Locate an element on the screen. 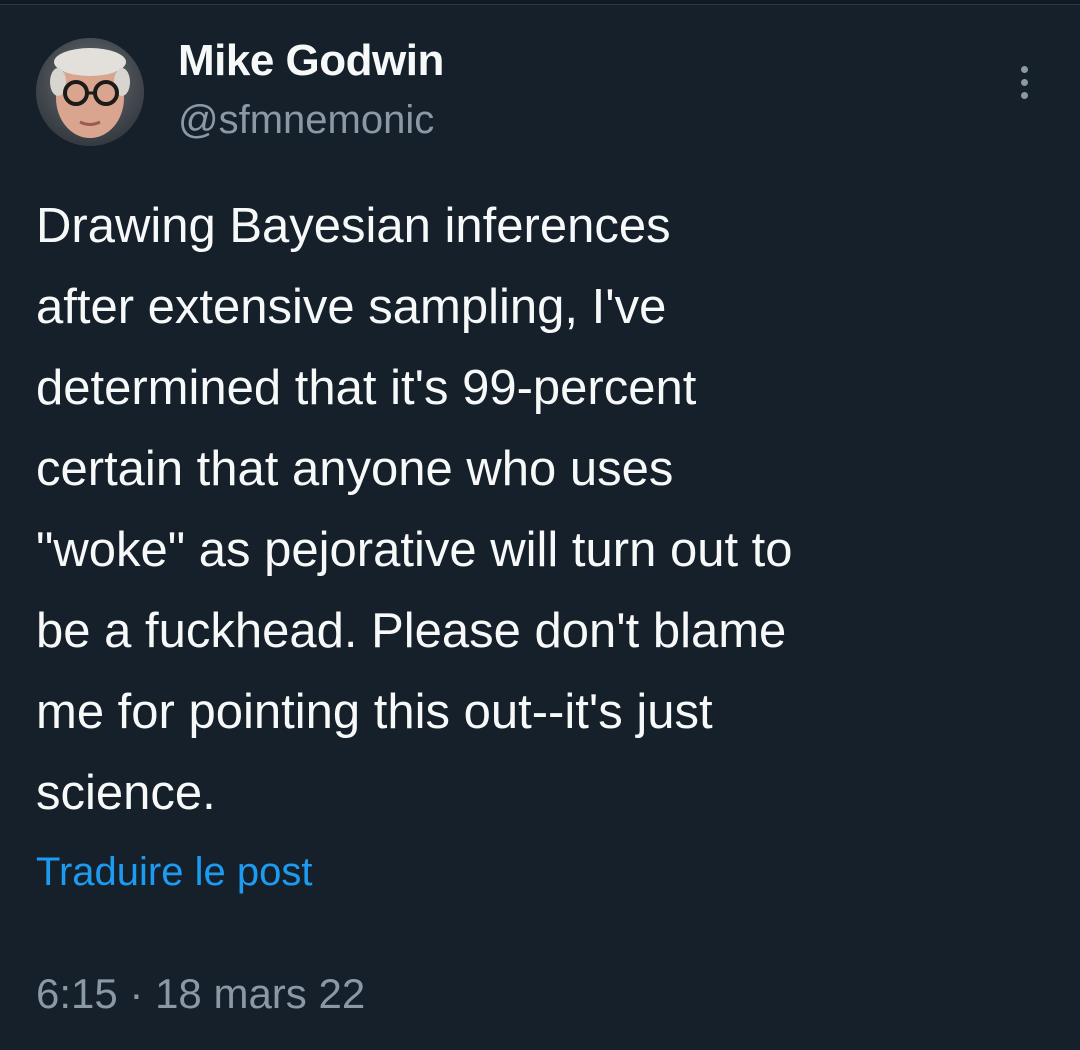 This screenshot has width=1080, height=1050. author-name: Mike Godwin is located at coordinates (311, 61).